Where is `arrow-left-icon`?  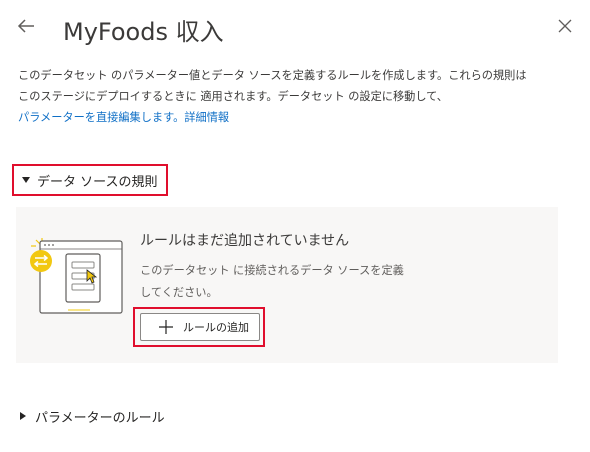 arrow-left-icon is located at coordinates (26, 26).